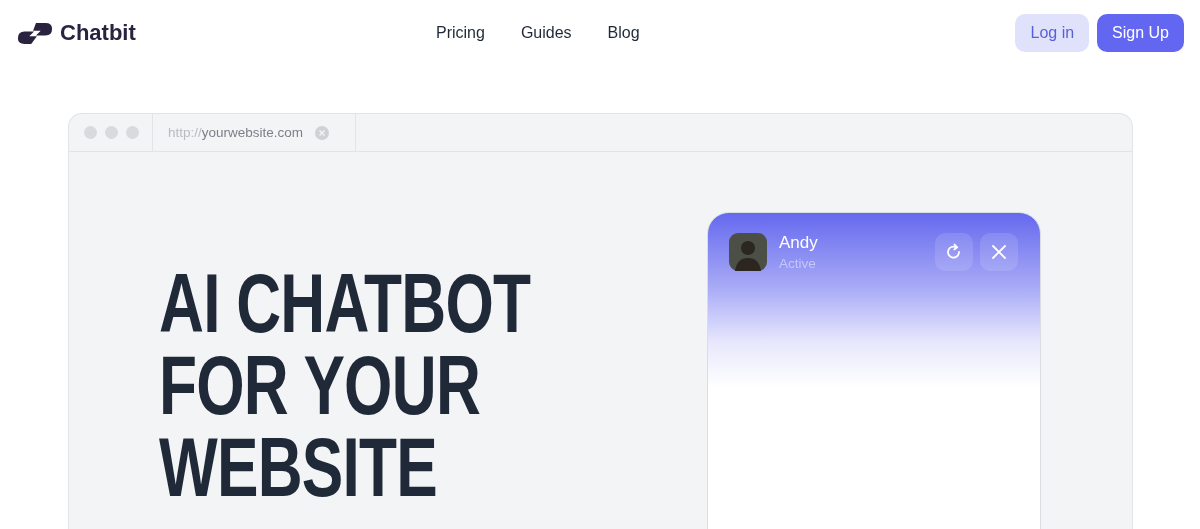  I want to click on close-icon, so click(999, 252).